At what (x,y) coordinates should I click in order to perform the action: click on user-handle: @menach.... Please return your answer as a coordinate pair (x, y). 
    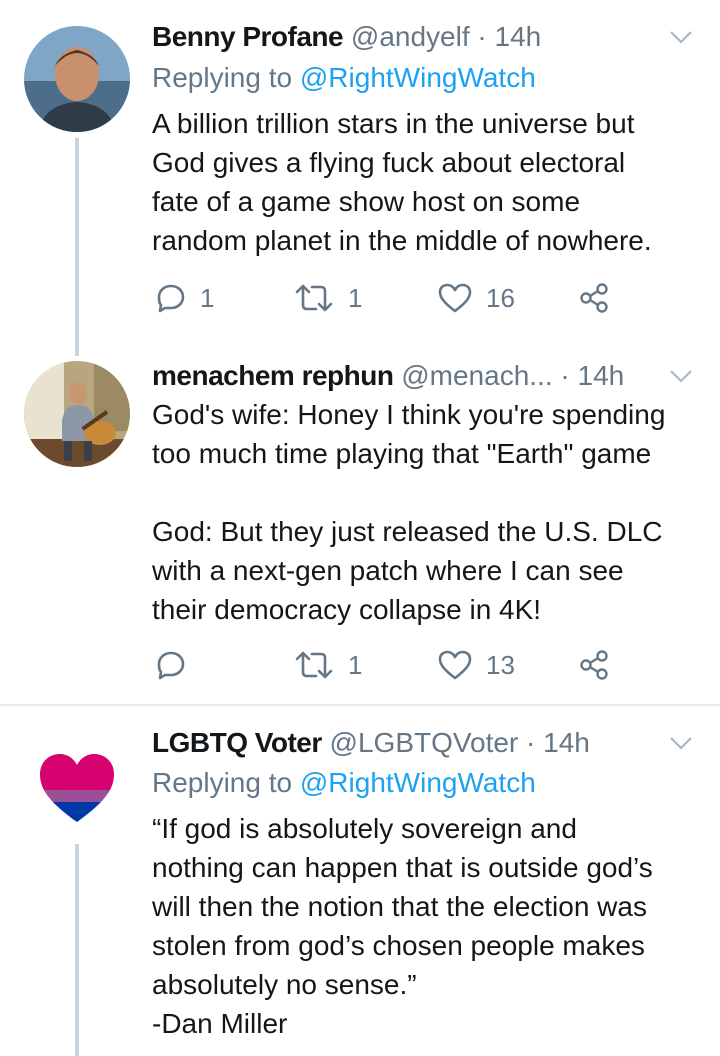
    Looking at the image, I should click on (476, 375).